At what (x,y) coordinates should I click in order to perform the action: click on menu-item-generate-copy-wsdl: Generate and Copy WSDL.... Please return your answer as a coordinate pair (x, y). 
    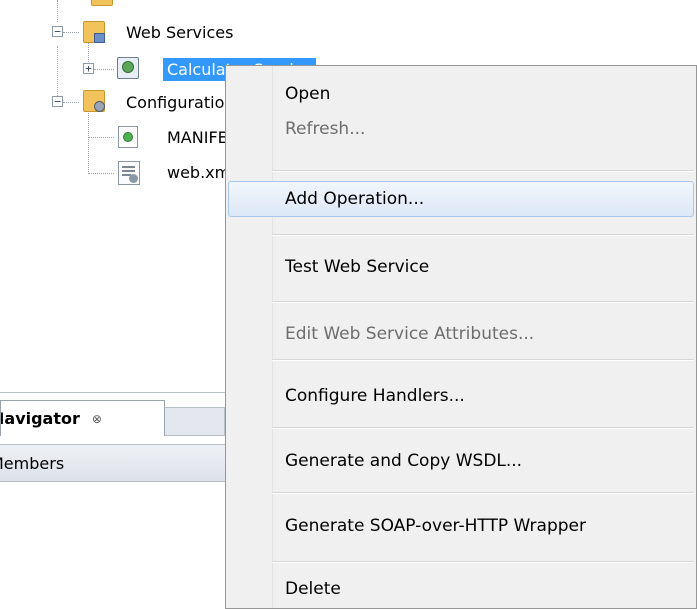
    Looking at the image, I should click on (461, 461).